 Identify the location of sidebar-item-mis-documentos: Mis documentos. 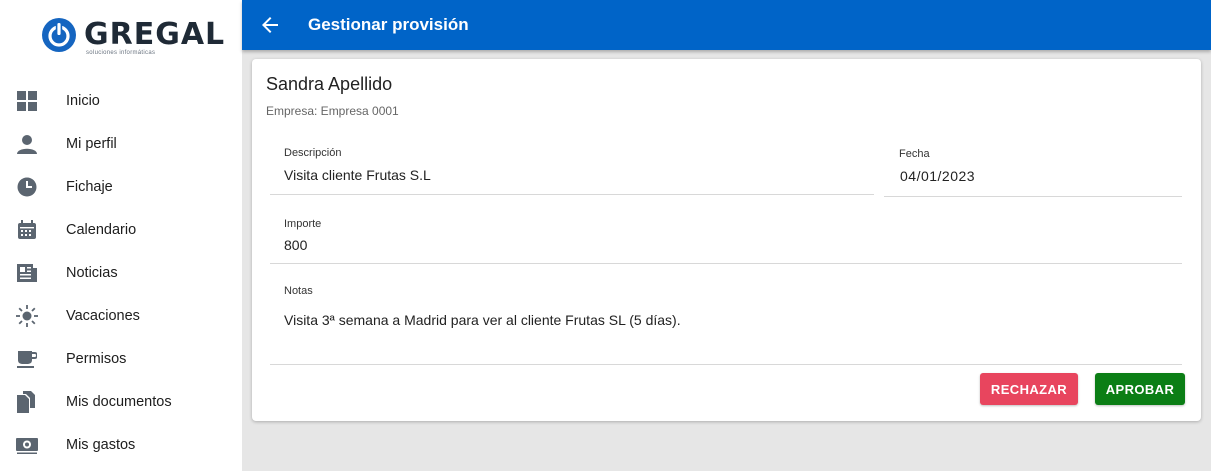
(121, 401).